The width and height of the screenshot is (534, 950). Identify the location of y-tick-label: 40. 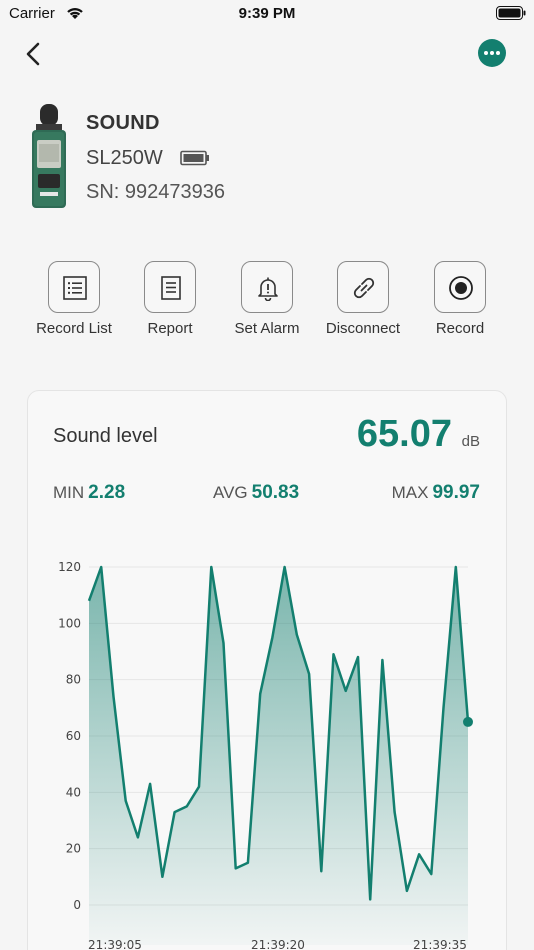
(73, 792).